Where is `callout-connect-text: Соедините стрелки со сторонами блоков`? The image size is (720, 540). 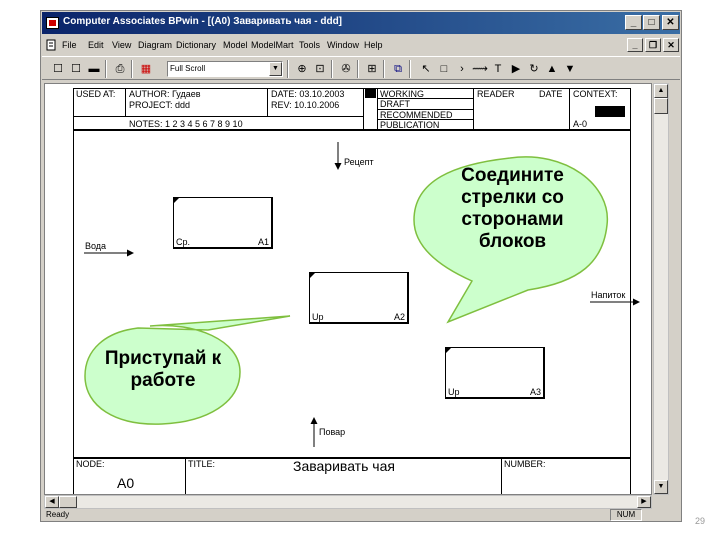 callout-connect-text: Соедините стрелки со сторонами блоков is located at coordinates (512, 208).